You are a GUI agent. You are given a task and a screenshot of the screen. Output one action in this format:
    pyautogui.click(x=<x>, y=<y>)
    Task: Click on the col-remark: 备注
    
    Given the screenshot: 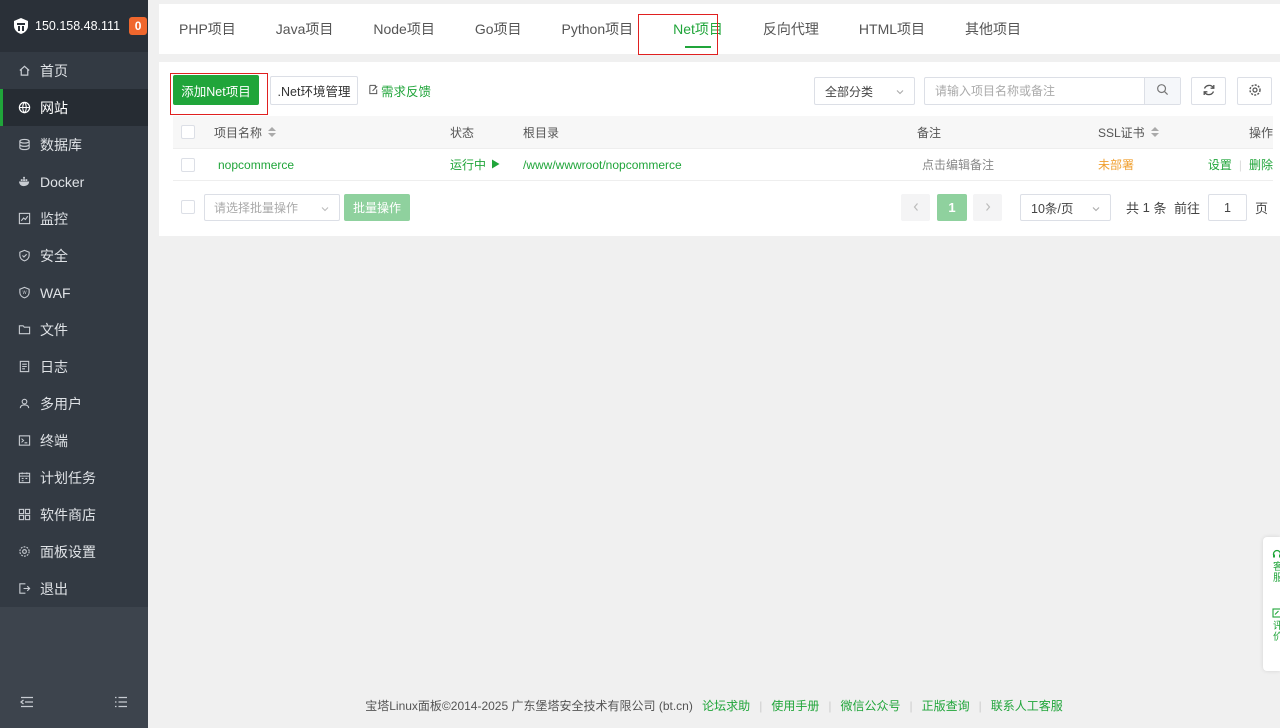 What is the action you would take?
    pyautogui.click(x=929, y=132)
    